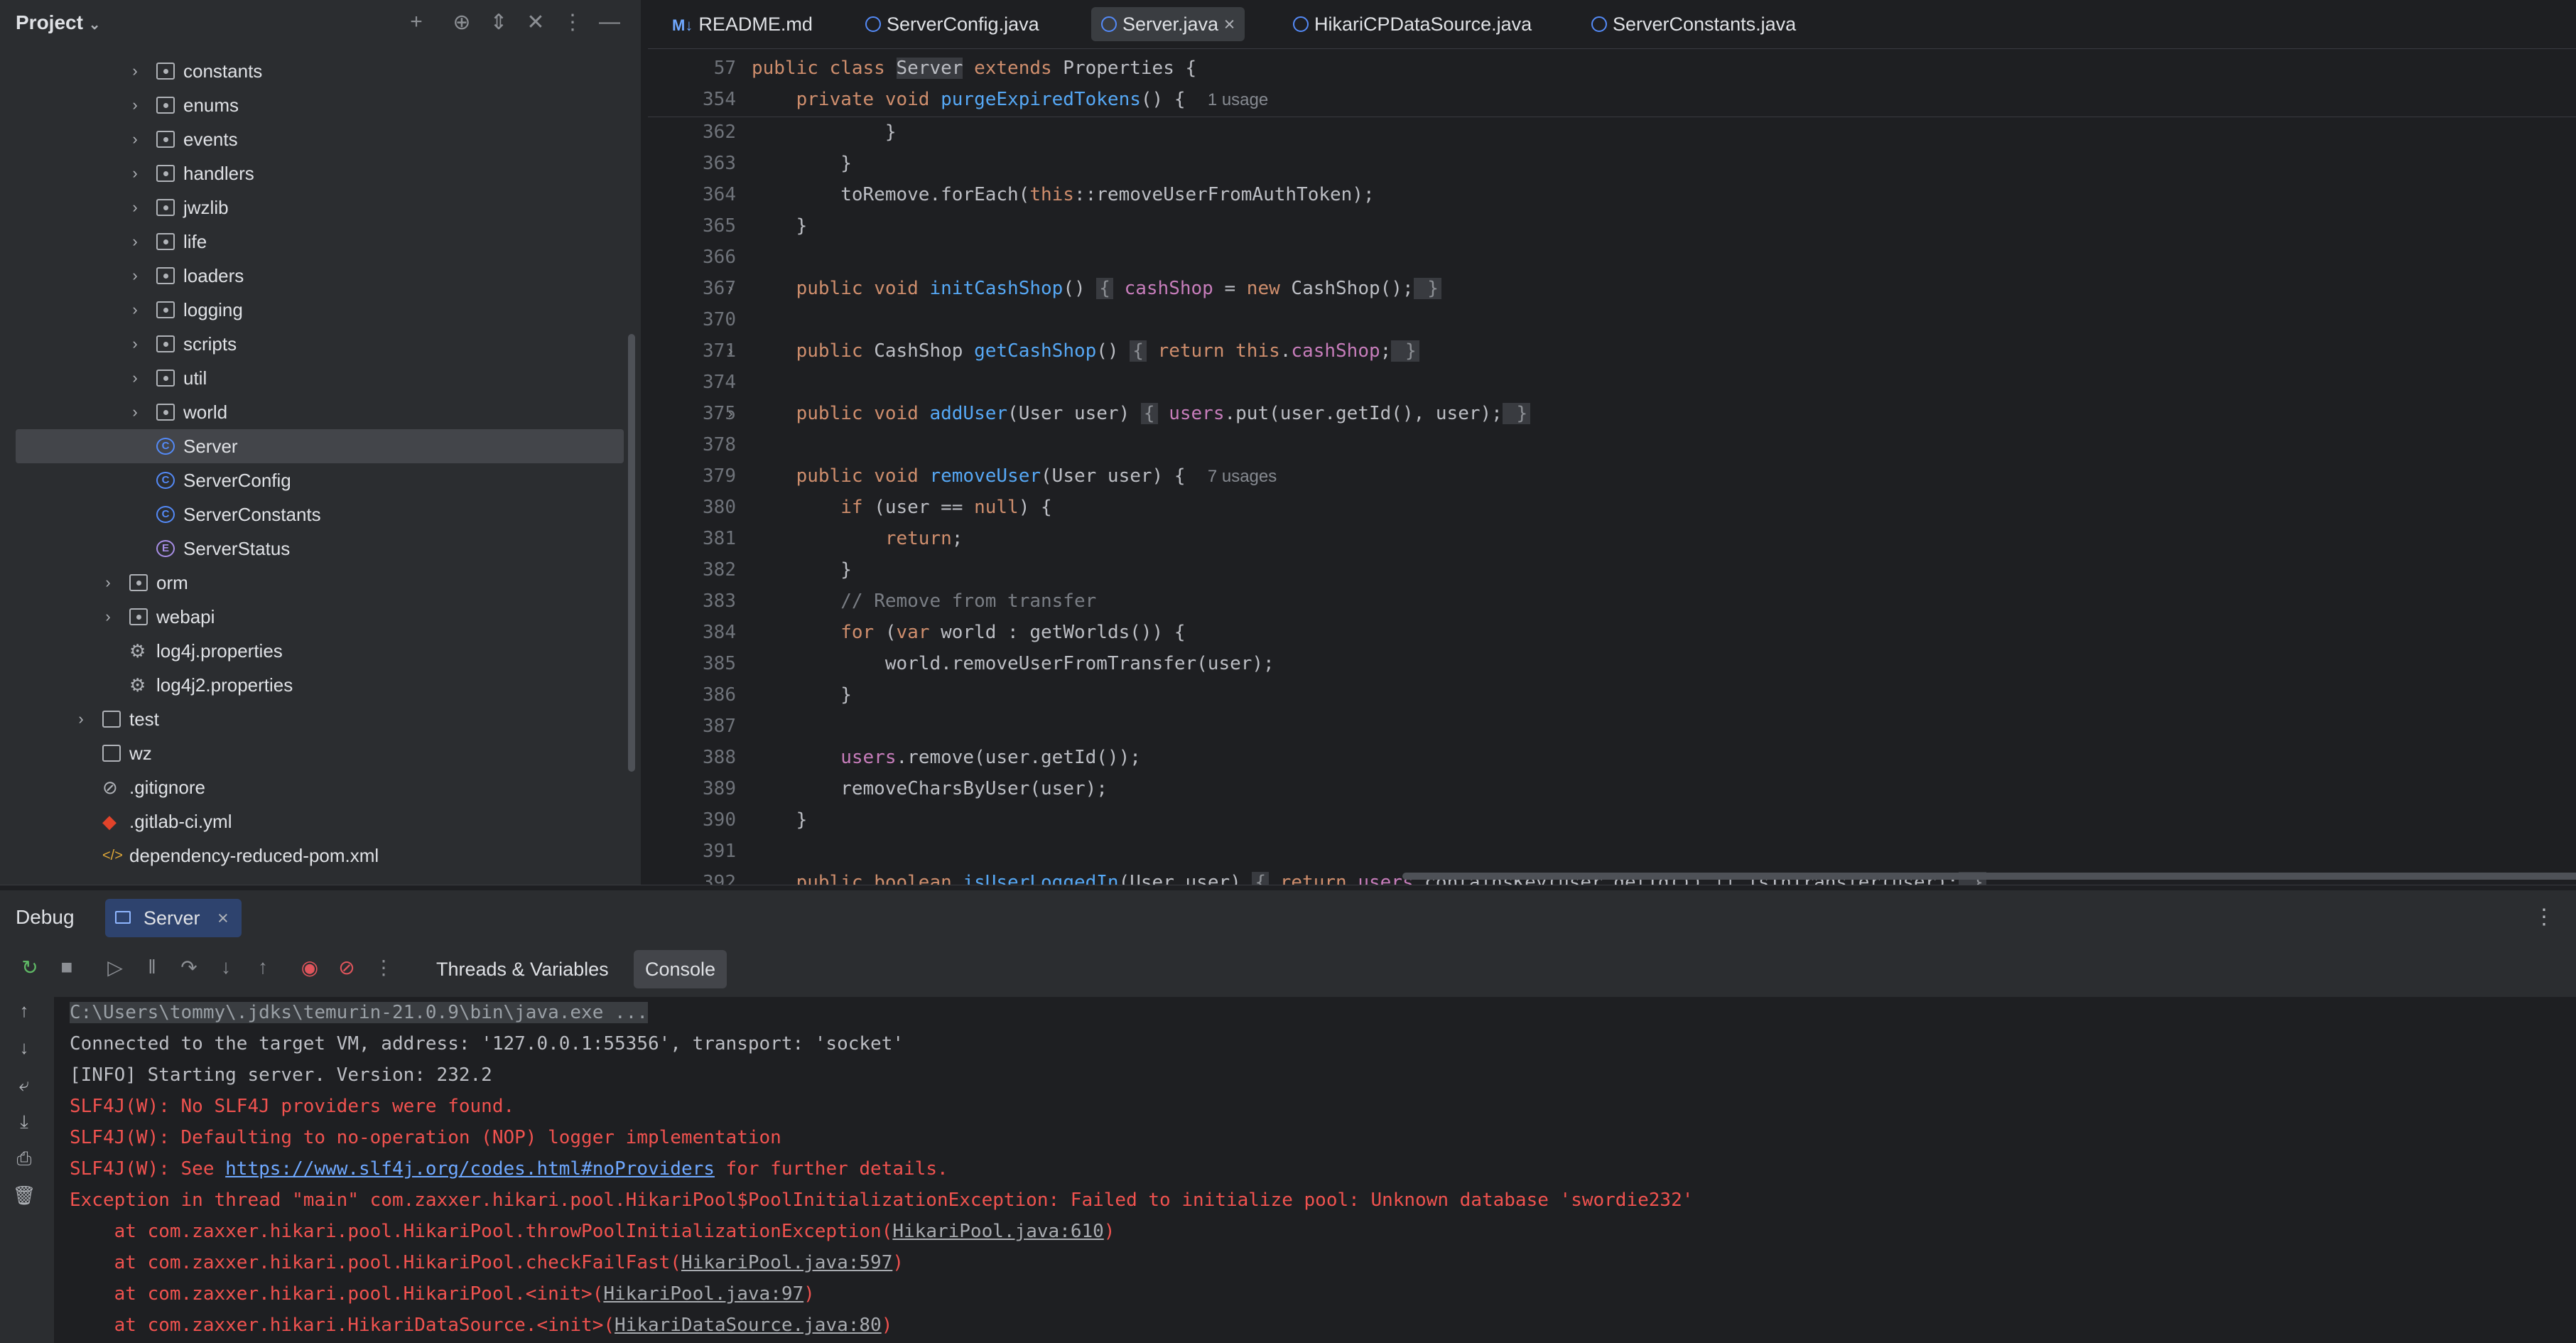  What do you see at coordinates (312, 821) in the screenshot?
I see `tree-item: ◆ .gitlab-ci.yml` at bounding box center [312, 821].